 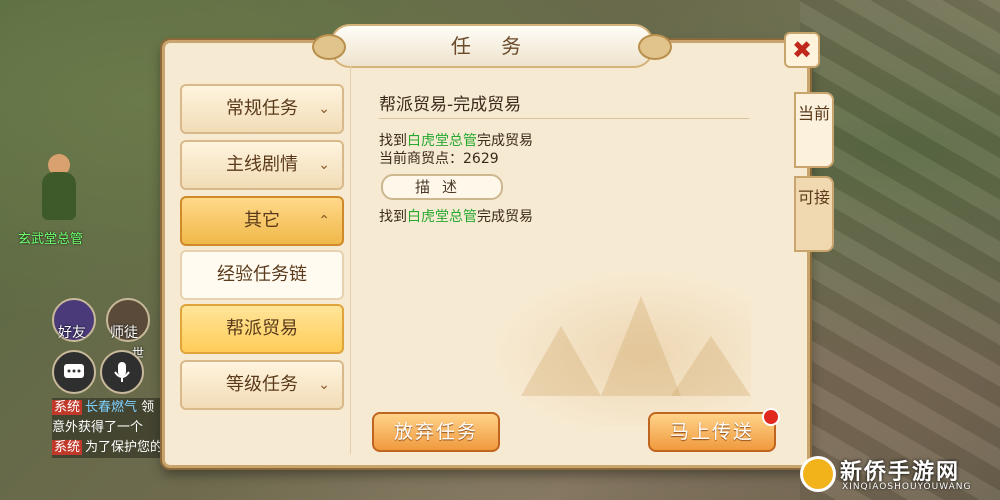 I want to click on objective-target-link: 白虎堂总管, so click(x=442, y=141).